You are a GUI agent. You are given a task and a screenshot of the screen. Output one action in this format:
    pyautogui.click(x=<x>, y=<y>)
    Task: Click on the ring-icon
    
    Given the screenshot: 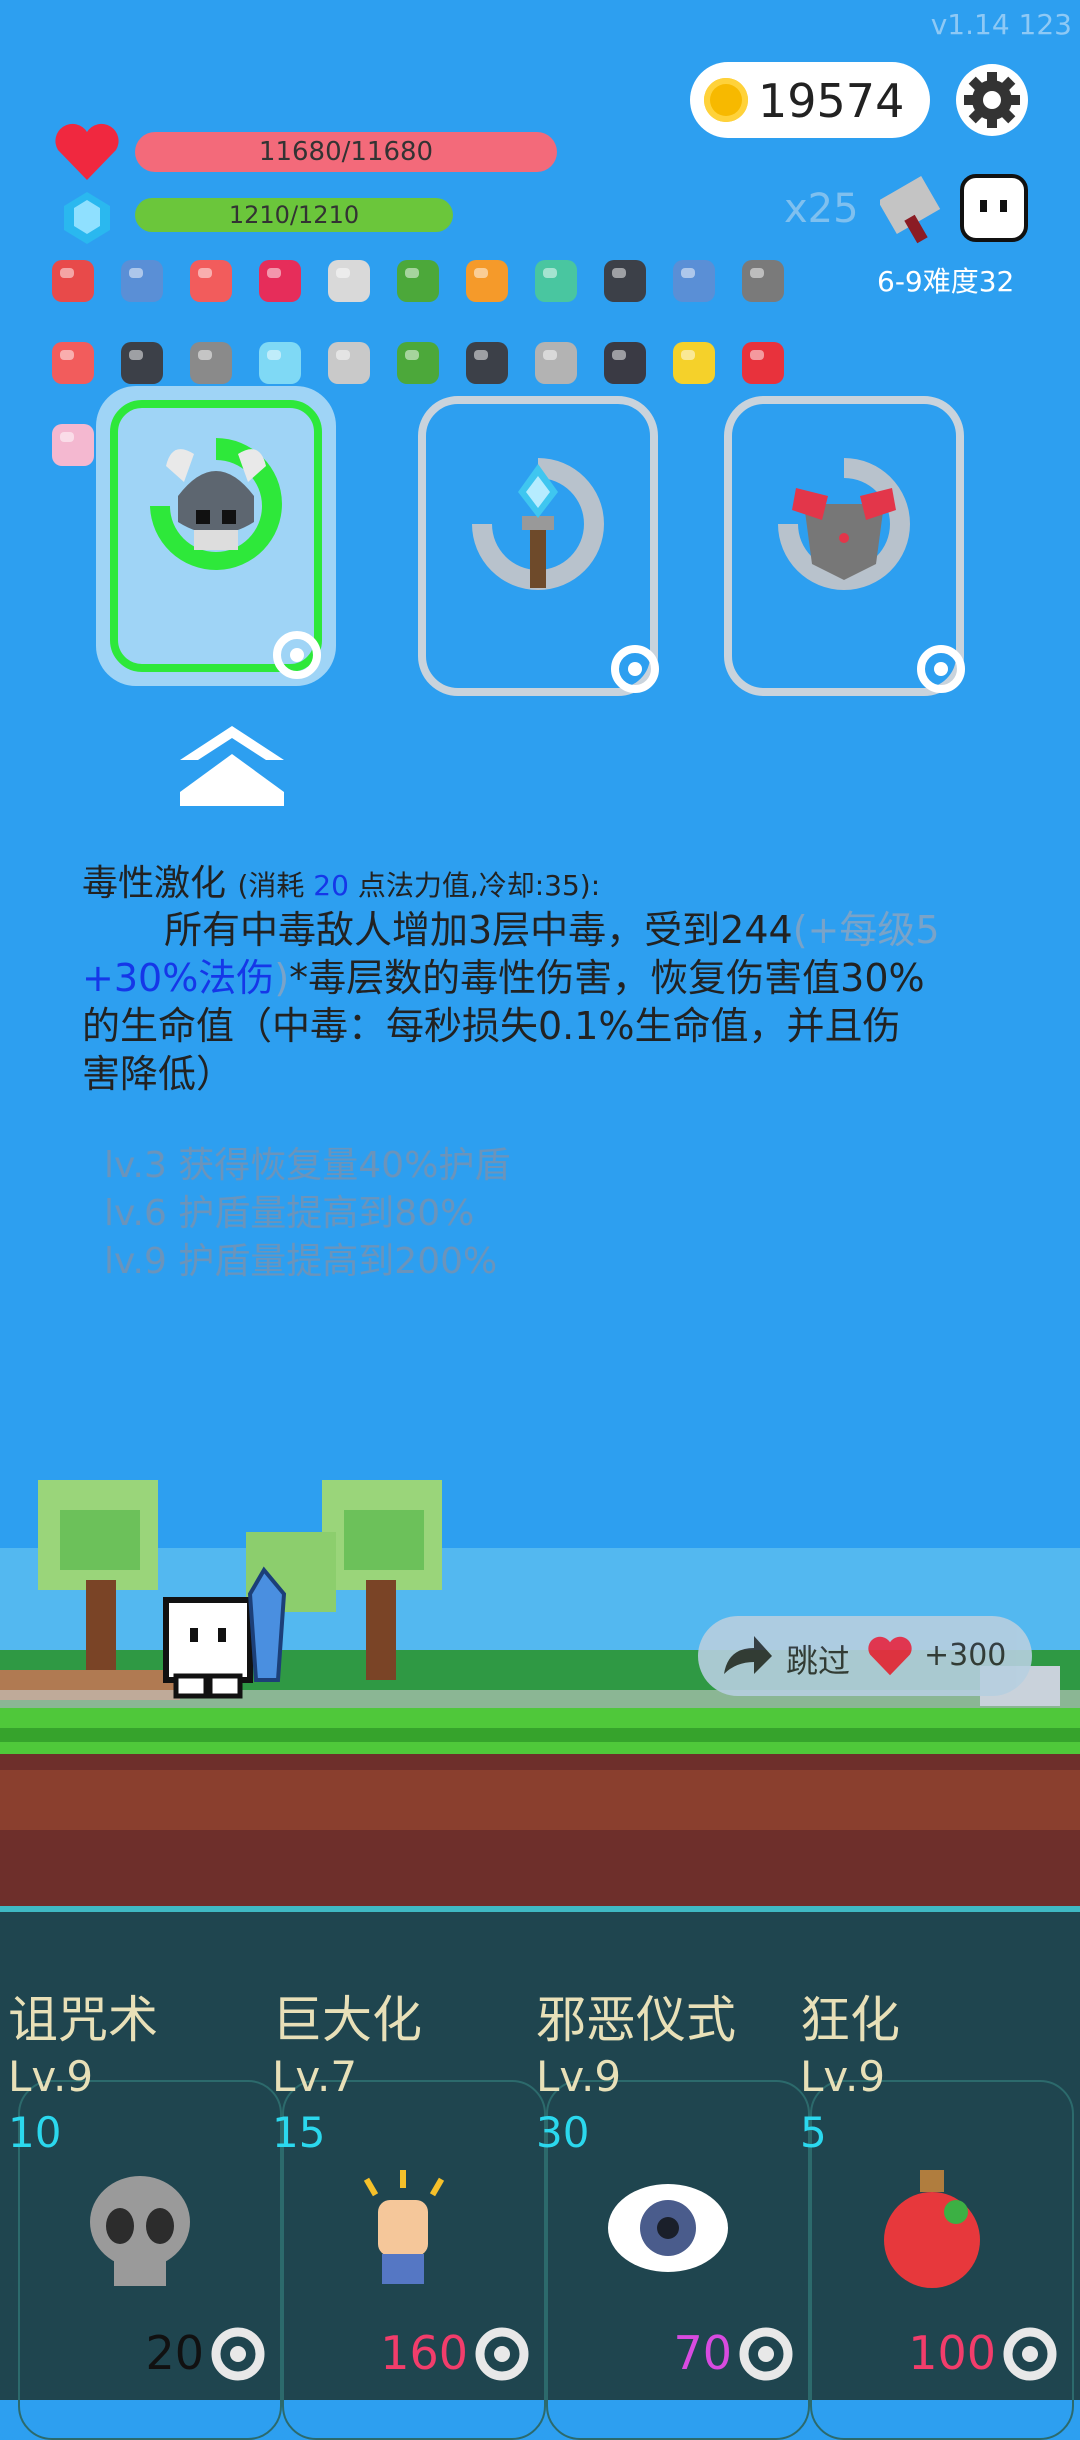 What is the action you would take?
    pyautogui.click(x=349, y=363)
    